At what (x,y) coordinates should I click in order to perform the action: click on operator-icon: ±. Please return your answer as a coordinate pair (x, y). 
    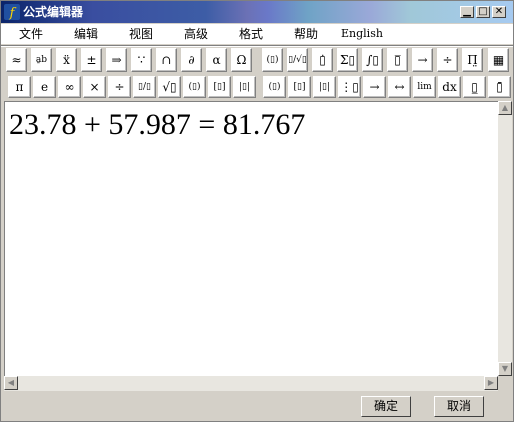
    Looking at the image, I should click on (91, 60).